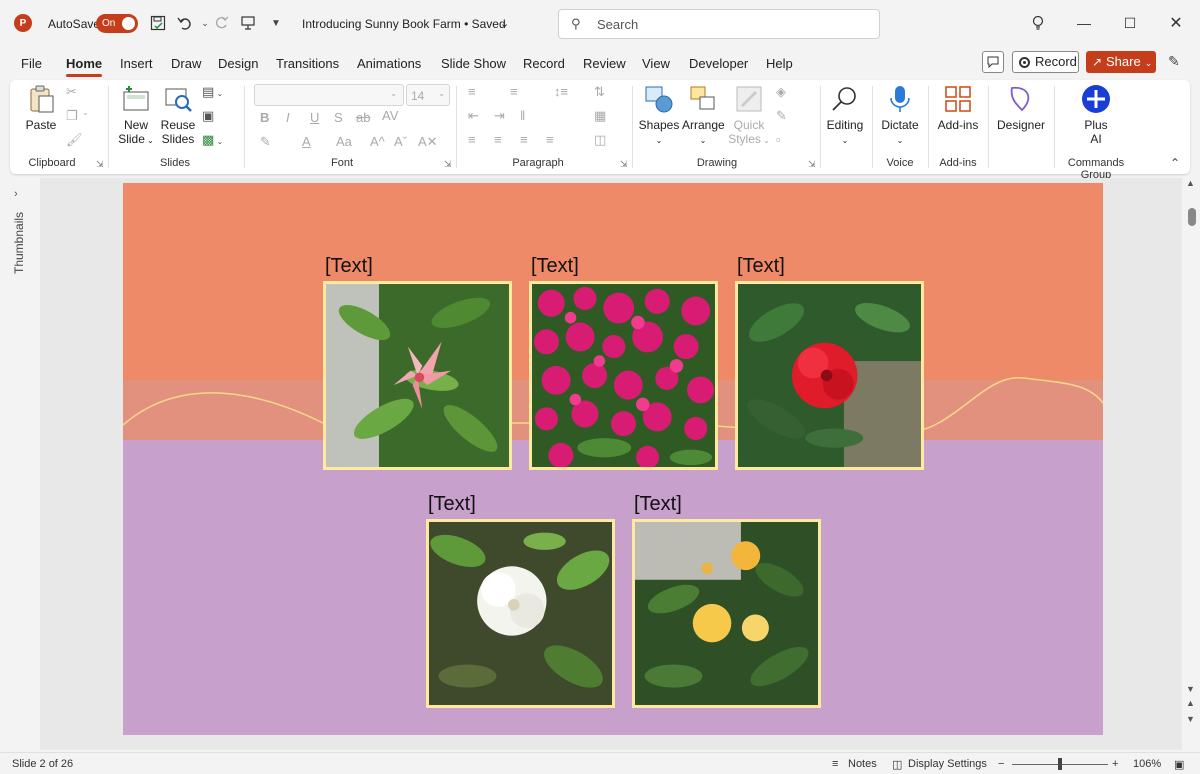 This screenshot has width=1200, height=774. What do you see at coordinates (599, 92) in the screenshot?
I see `text-direction-icon: ⇅` at bounding box center [599, 92].